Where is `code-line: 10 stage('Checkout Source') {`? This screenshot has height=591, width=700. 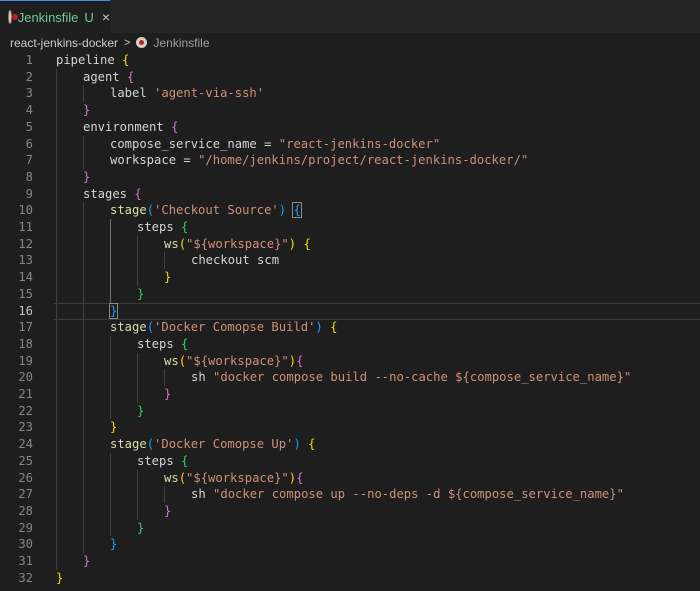
code-line: 10 stage('Checkout Source') { is located at coordinates (350, 210).